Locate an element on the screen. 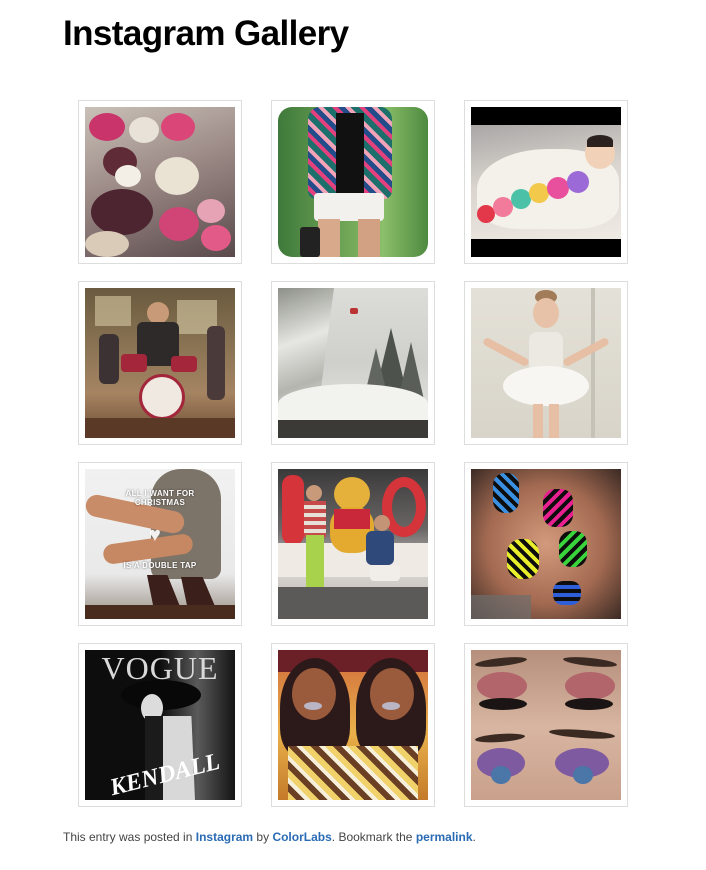 The width and height of the screenshot is (706, 870). gallery-item-ballerina is located at coordinates (546, 363).